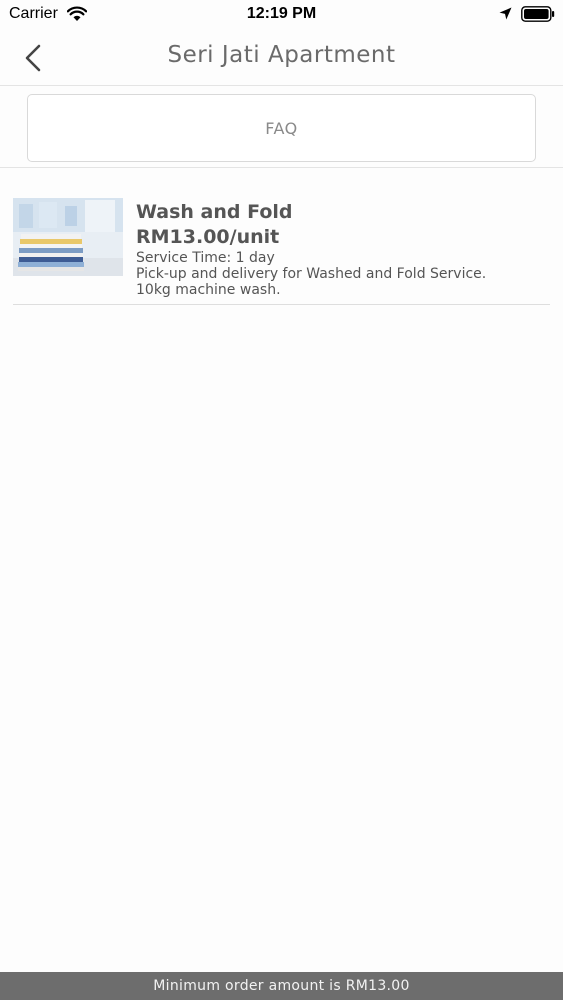 This screenshot has height=1000, width=563. I want to click on nav-bar: Seri Jati Apartment, so click(281, 58).